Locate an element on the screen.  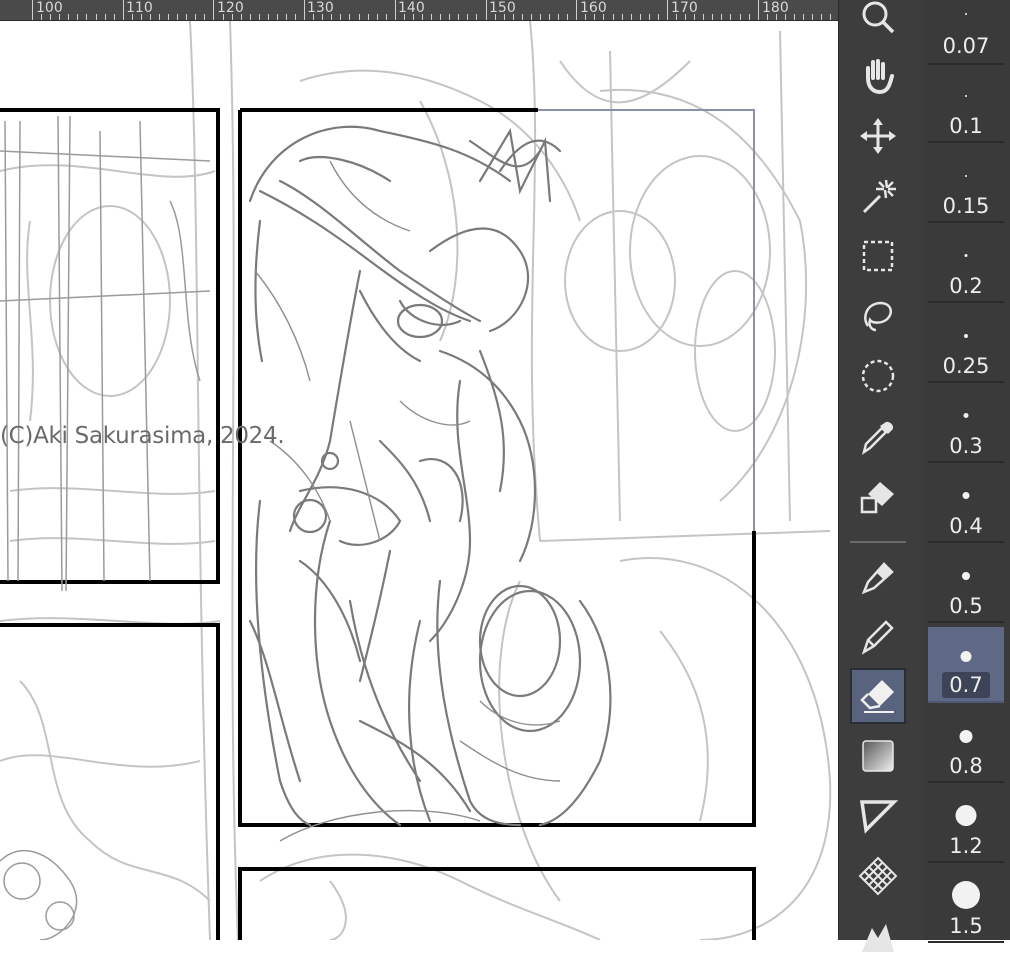
brush-size-0.4: 0.4 is located at coordinates (966, 505).